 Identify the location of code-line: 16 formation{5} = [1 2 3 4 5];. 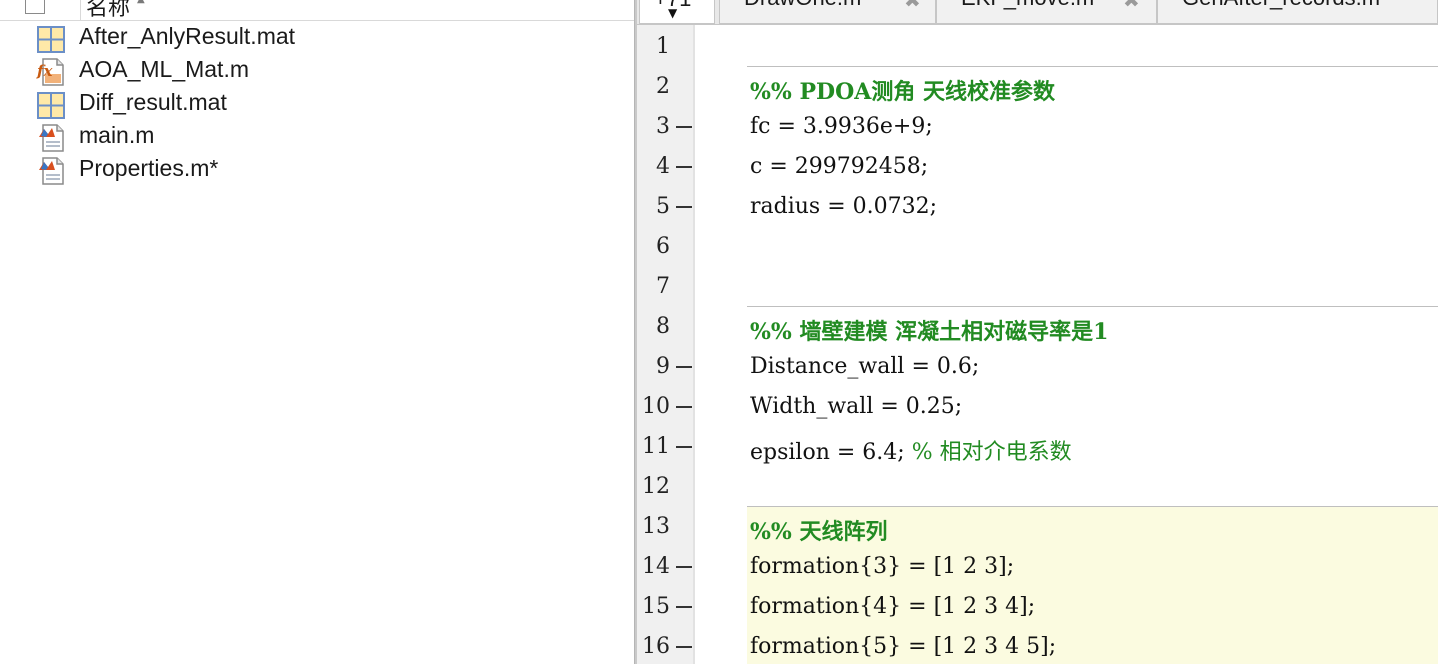
(1037, 645).